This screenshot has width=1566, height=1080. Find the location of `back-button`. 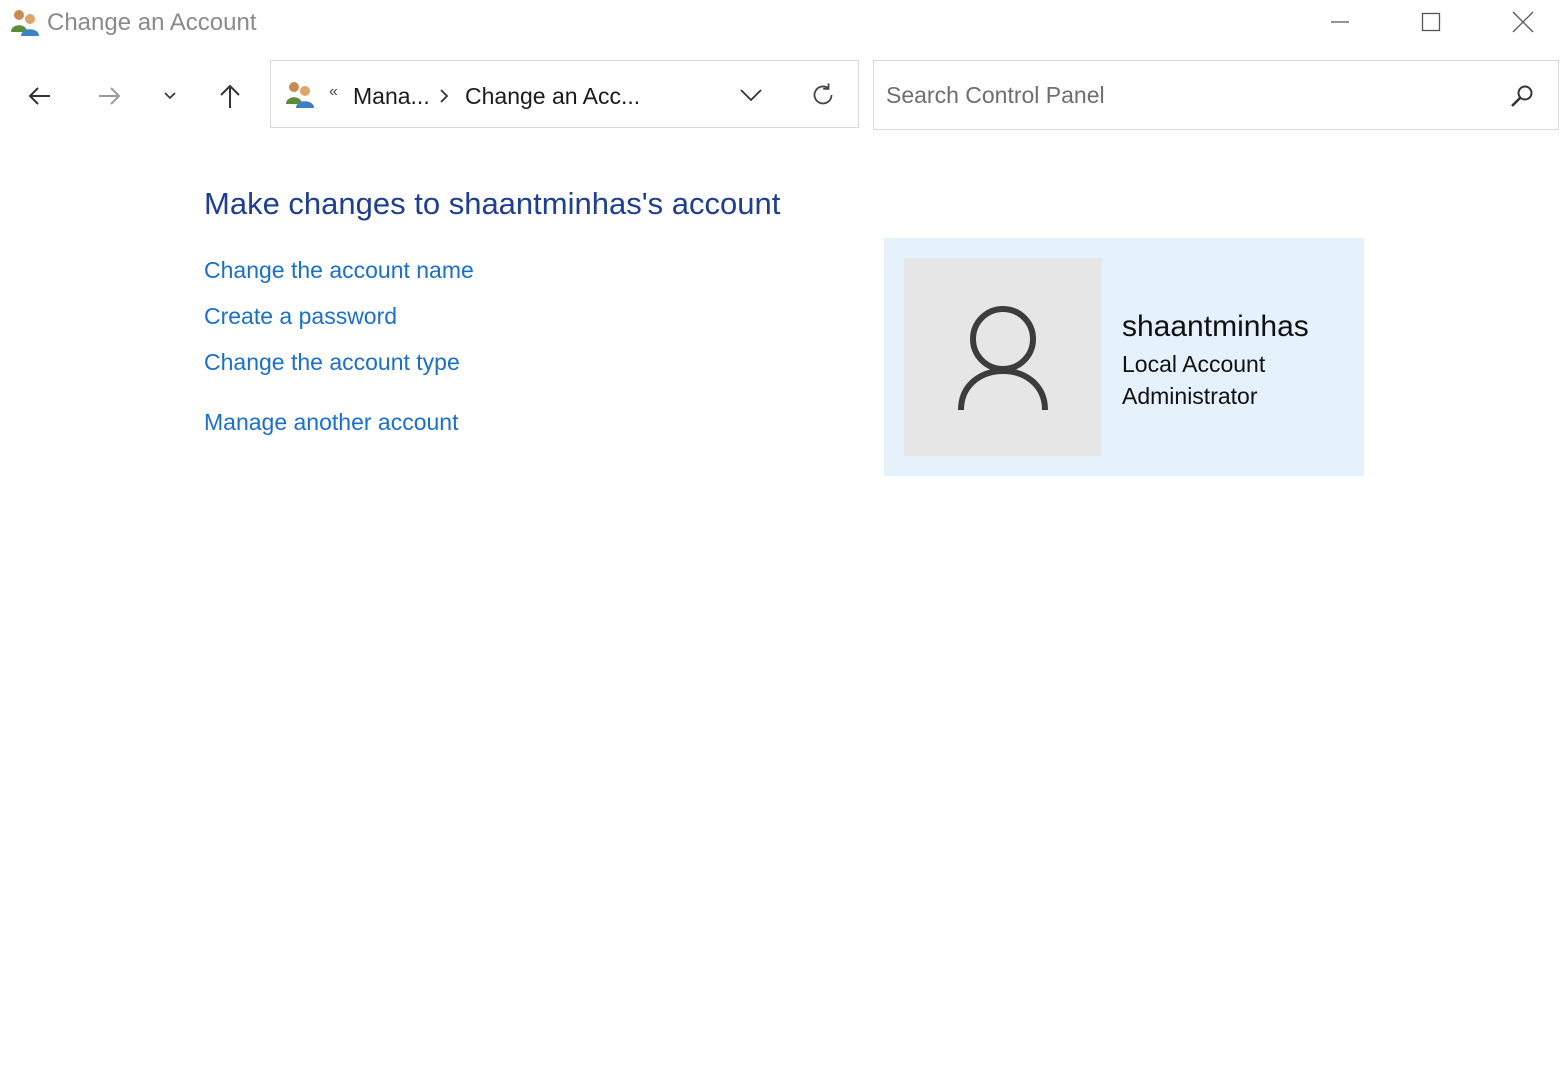

back-button is located at coordinates (40, 96).